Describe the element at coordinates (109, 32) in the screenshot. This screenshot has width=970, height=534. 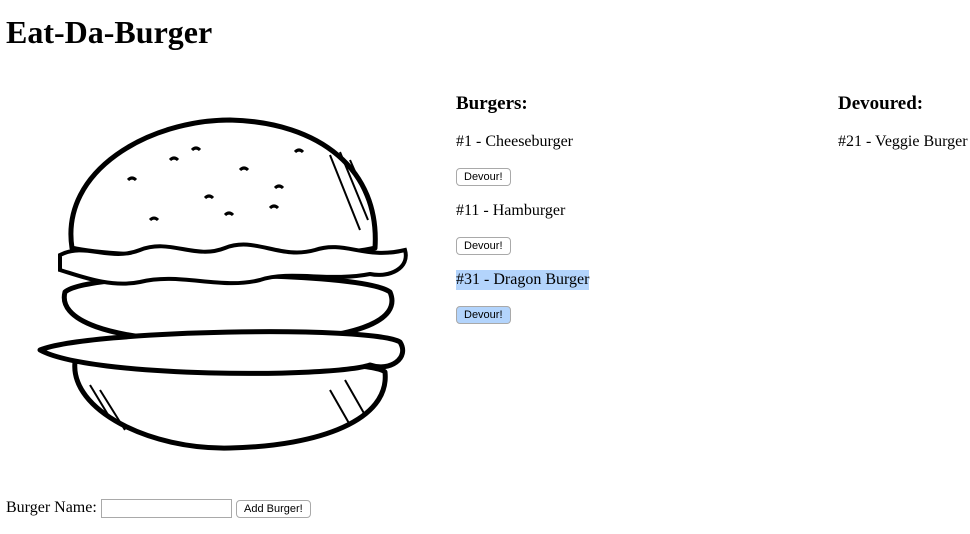
I see `page-title: Eat-Da-Burger` at that location.